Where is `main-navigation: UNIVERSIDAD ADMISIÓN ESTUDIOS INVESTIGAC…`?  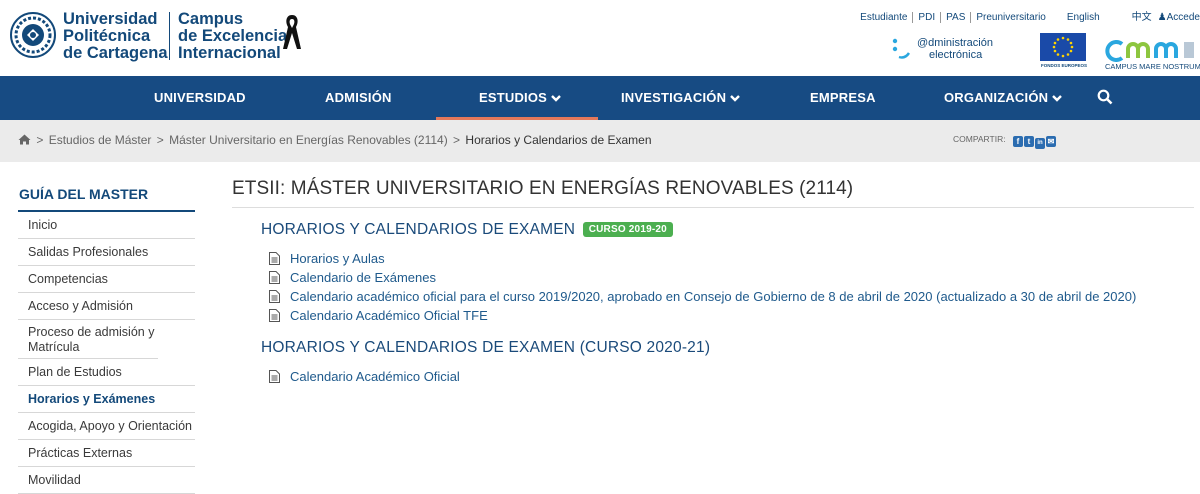 main-navigation: UNIVERSIDAD ADMISIÓN ESTUDIOS INVESTIGAC… is located at coordinates (600, 98).